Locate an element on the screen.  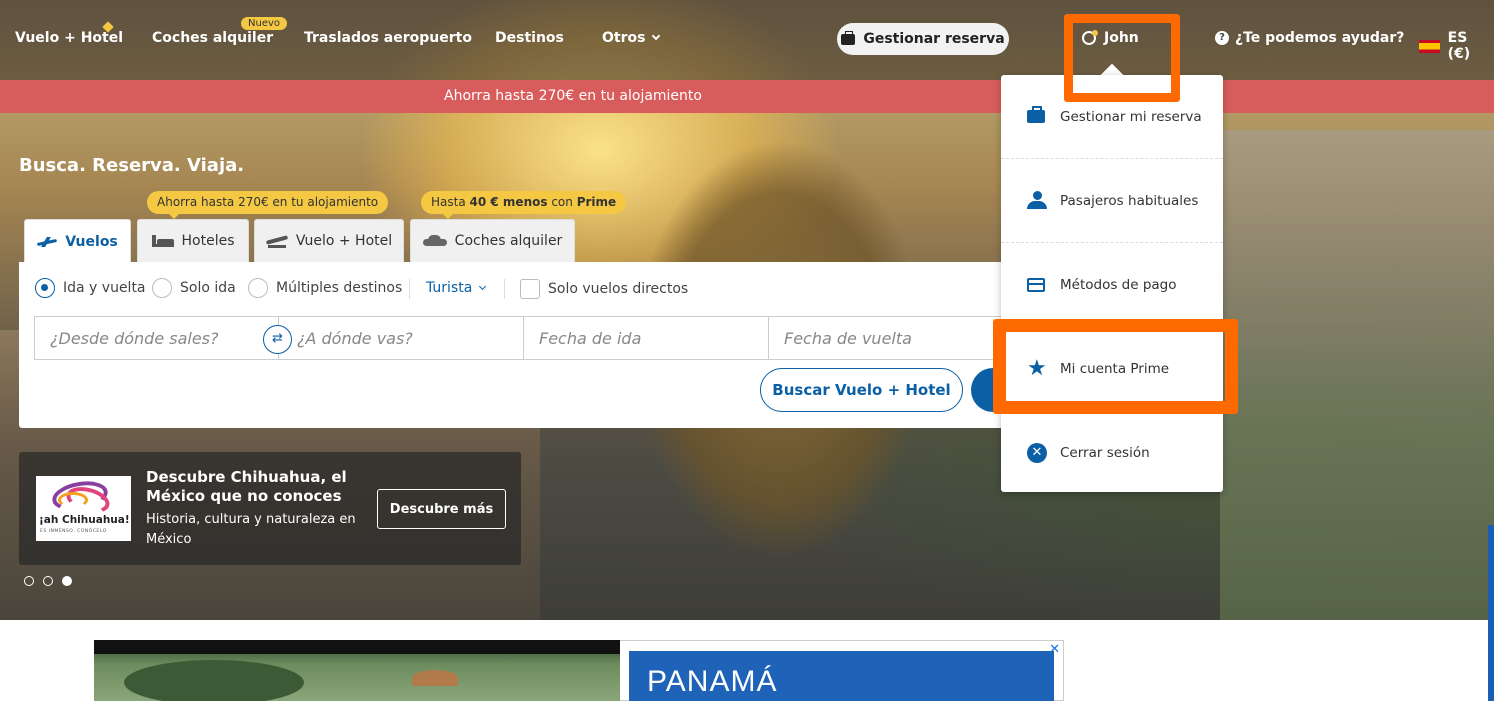
checkbox-icon is located at coordinates (530, 289).